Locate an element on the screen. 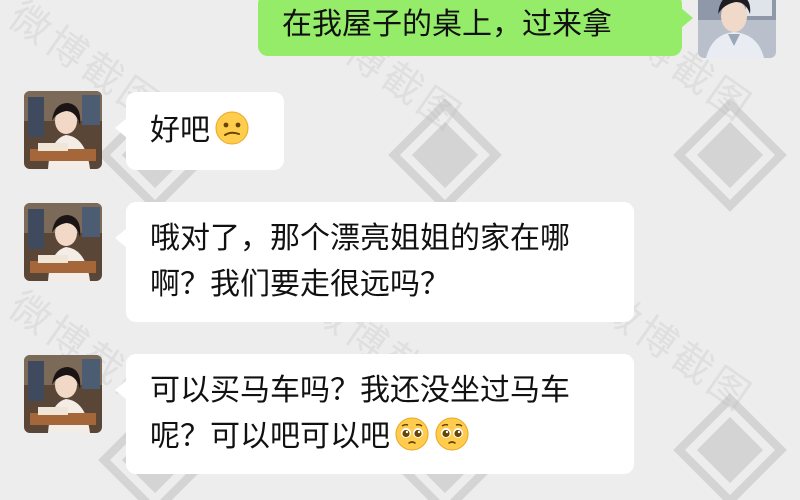  message-bubble-outgoing: 在我屋子的桌上，过来拿 is located at coordinates (475, 28).